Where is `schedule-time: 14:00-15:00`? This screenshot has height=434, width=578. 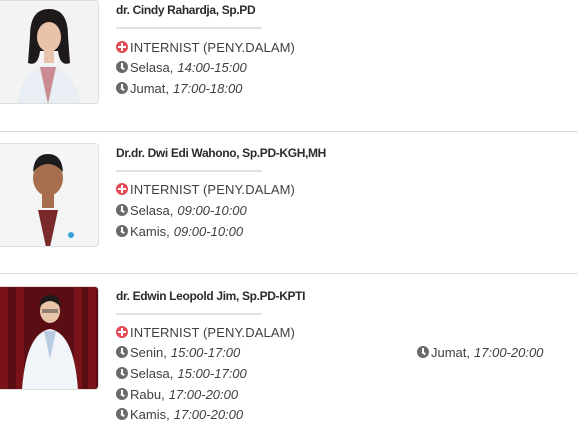
schedule-time: 14:00-15:00 is located at coordinates (212, 67).